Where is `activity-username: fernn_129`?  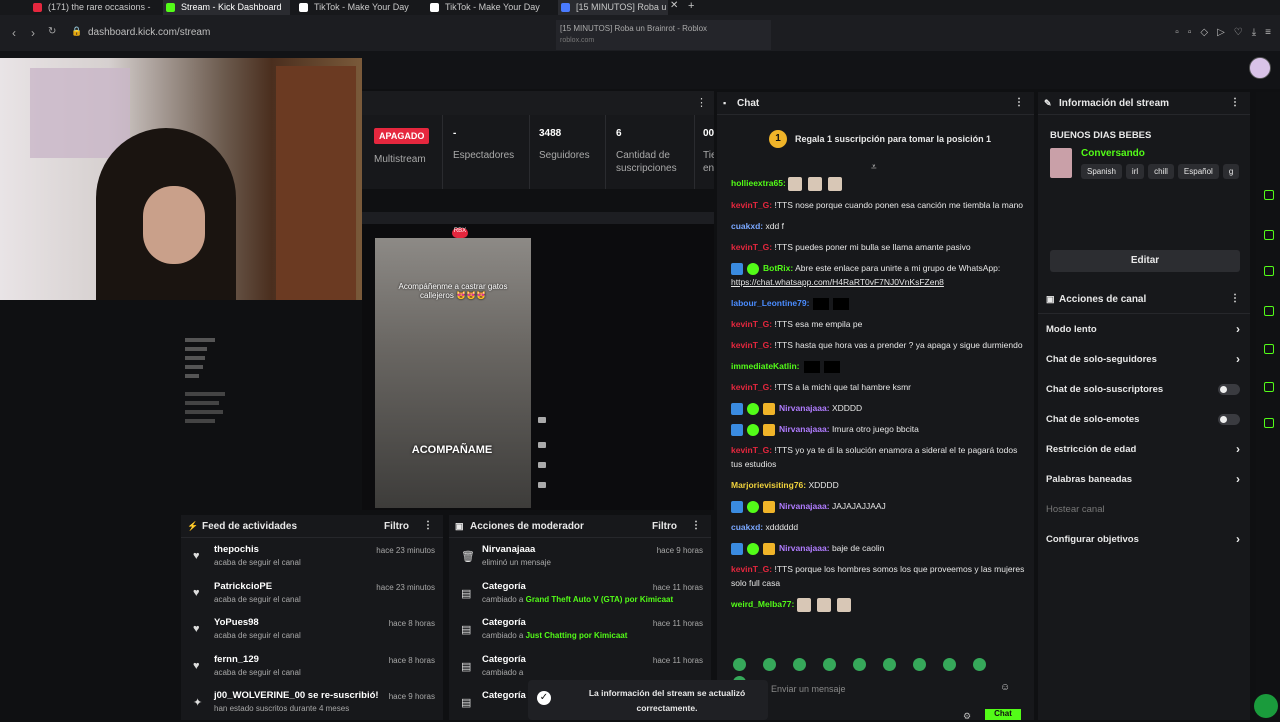 activity-username: fernn_129 is located at coordinates (236, 659).